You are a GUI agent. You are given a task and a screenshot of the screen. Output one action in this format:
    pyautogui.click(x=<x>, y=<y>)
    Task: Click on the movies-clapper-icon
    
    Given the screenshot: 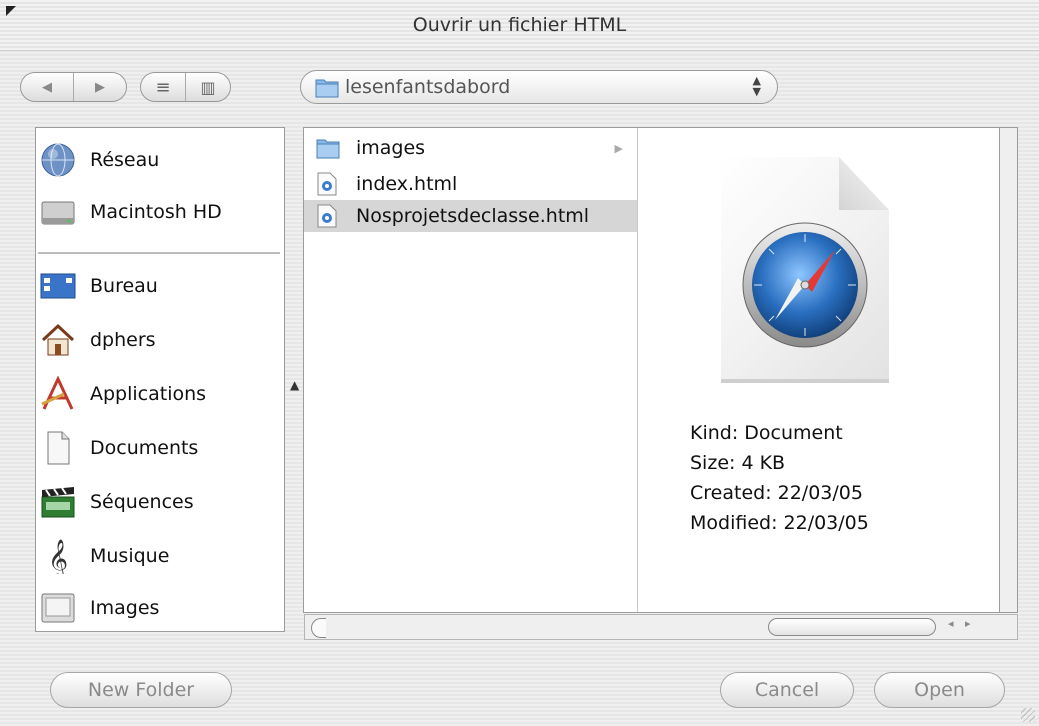 What is the action you would take?
    pyautogui.click(x=58, y=502)
    